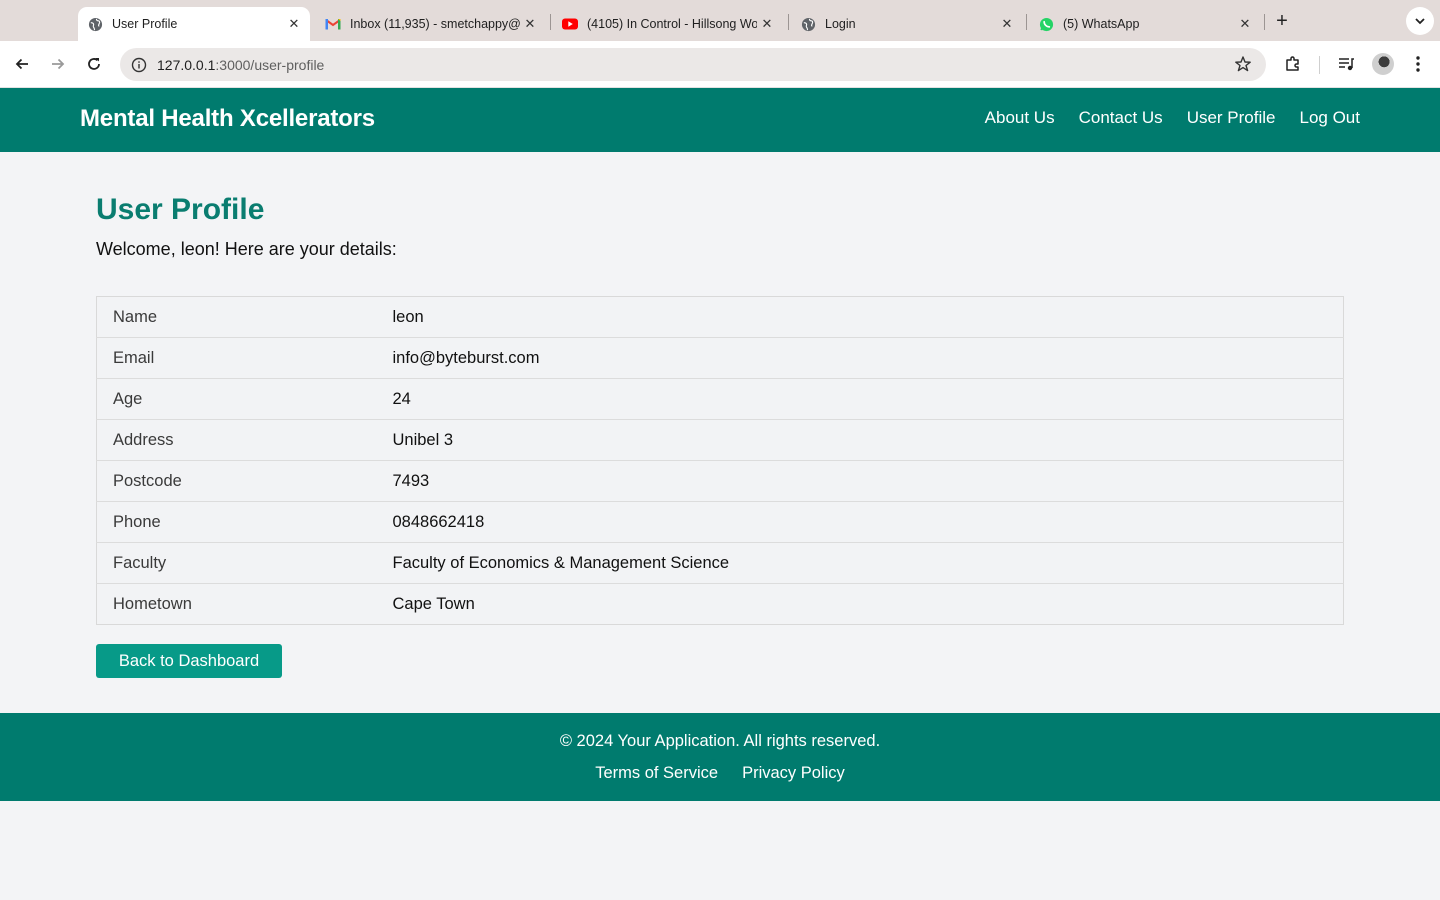 The image size is (1440, 900). Describe the element at coordinates (189, 661) in the screenshot. I see `back-to-dashboard-button: Back to Dashboard` at that location.